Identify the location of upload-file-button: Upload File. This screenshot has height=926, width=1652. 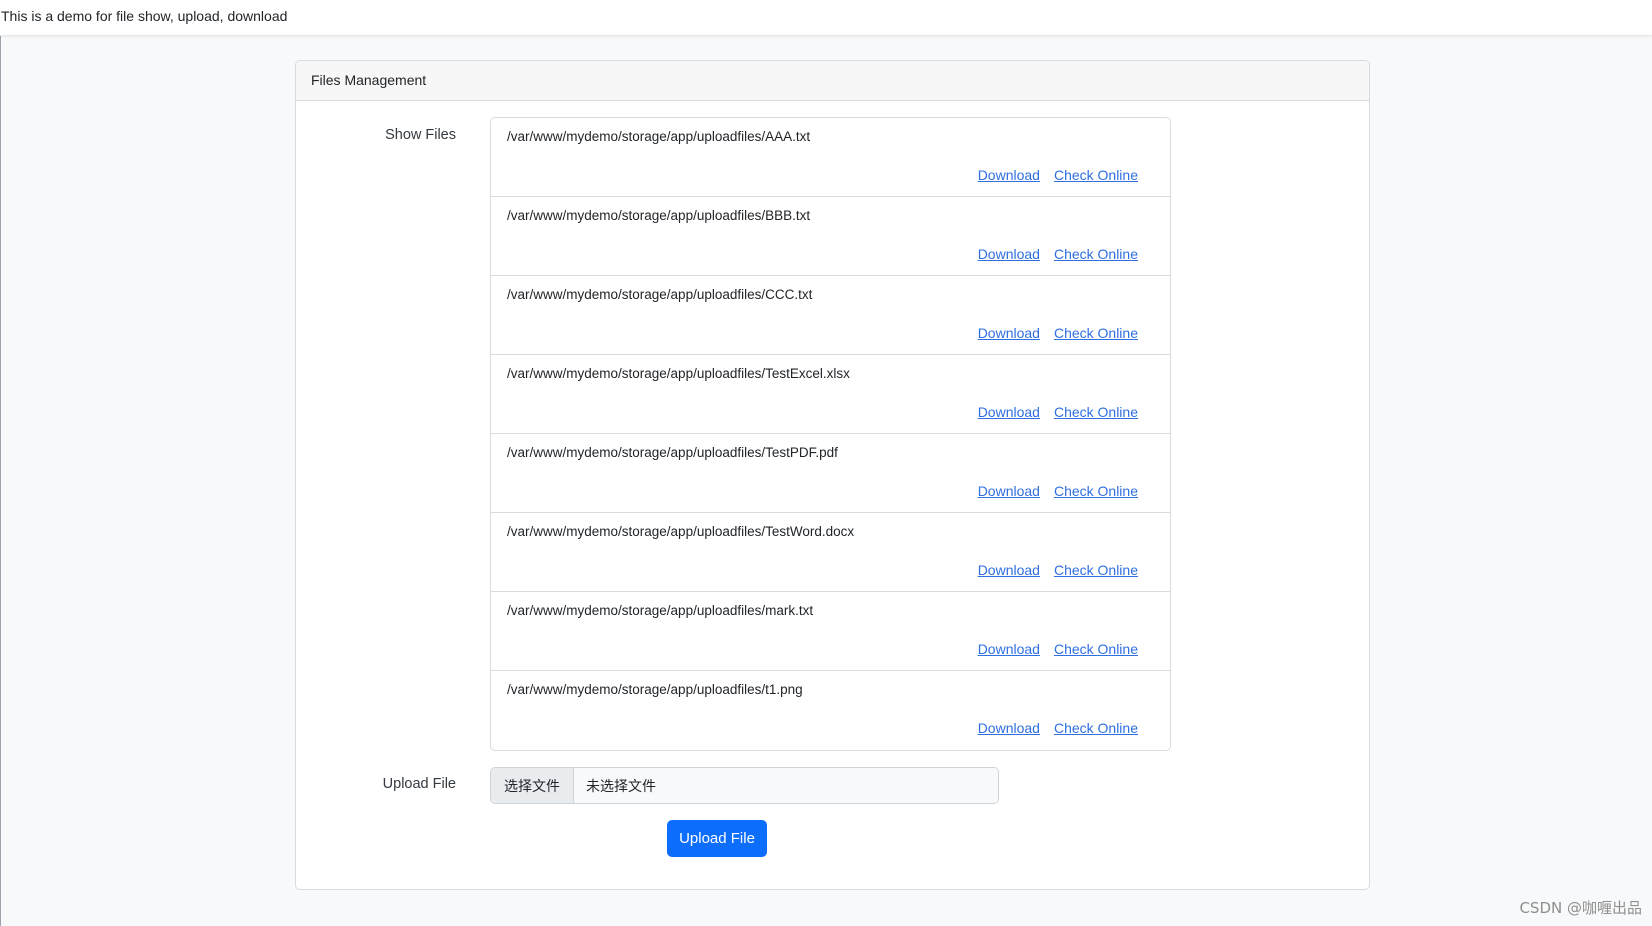
(717, 838).